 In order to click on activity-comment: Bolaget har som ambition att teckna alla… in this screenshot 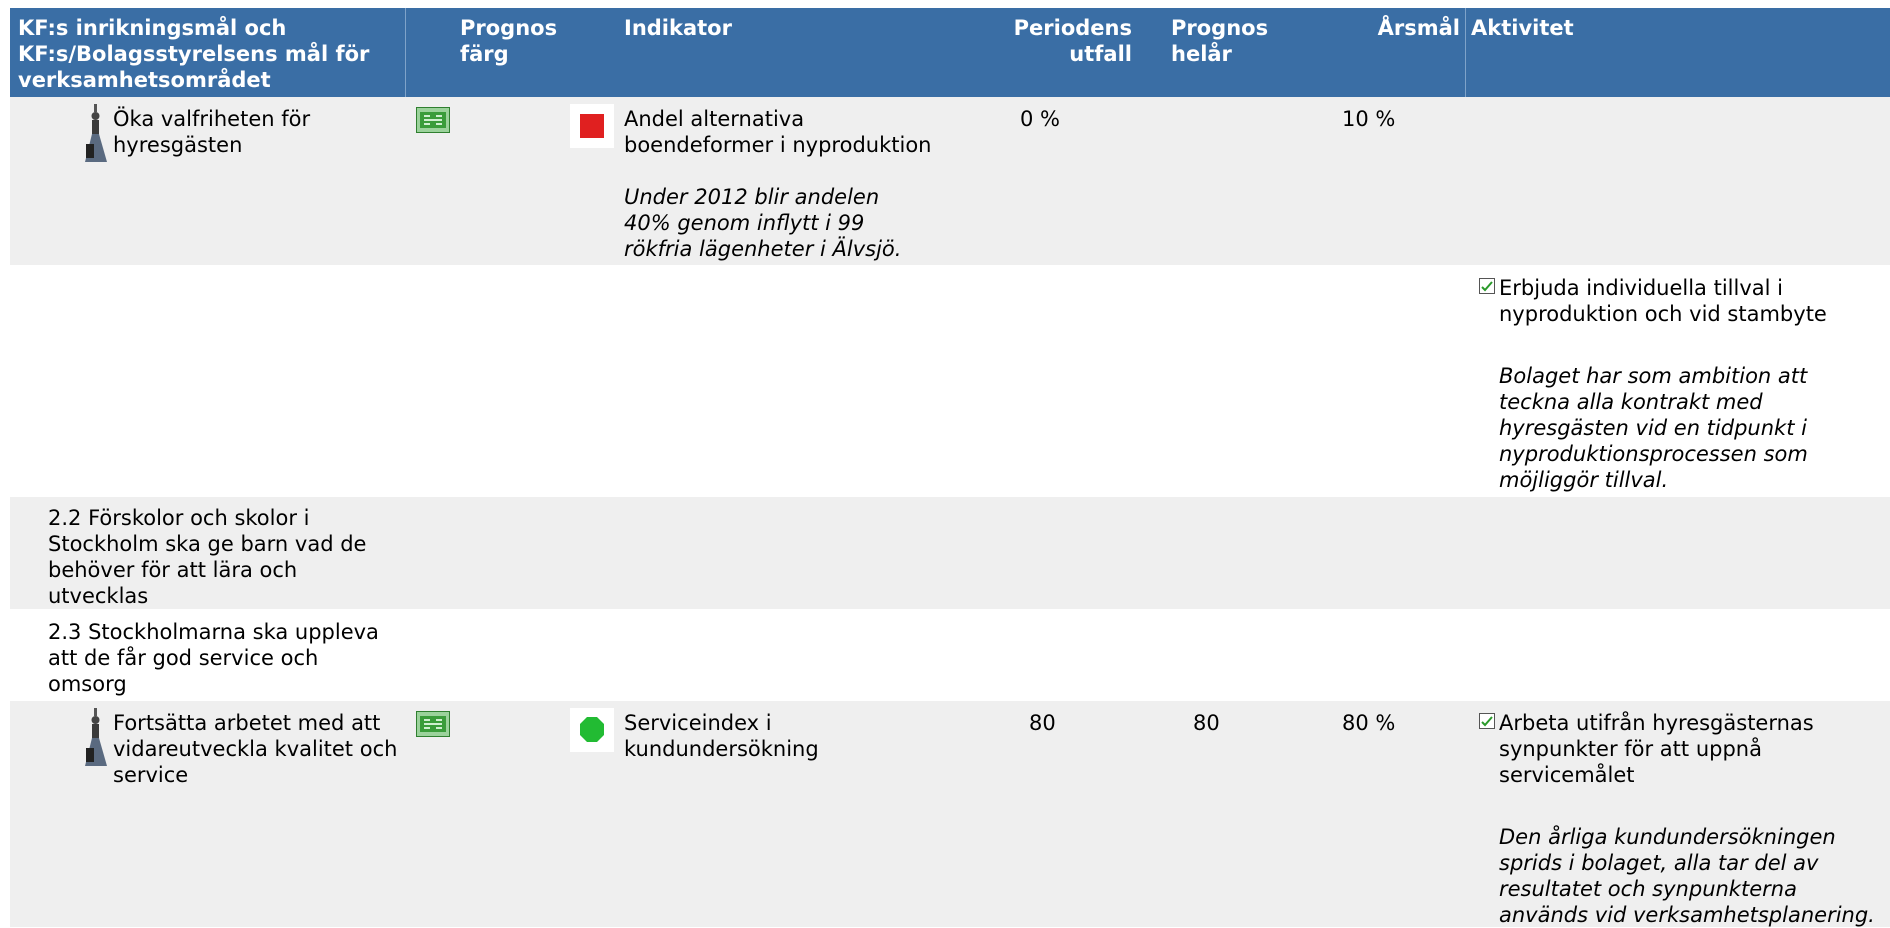, I will do `click(1653, 428)`.